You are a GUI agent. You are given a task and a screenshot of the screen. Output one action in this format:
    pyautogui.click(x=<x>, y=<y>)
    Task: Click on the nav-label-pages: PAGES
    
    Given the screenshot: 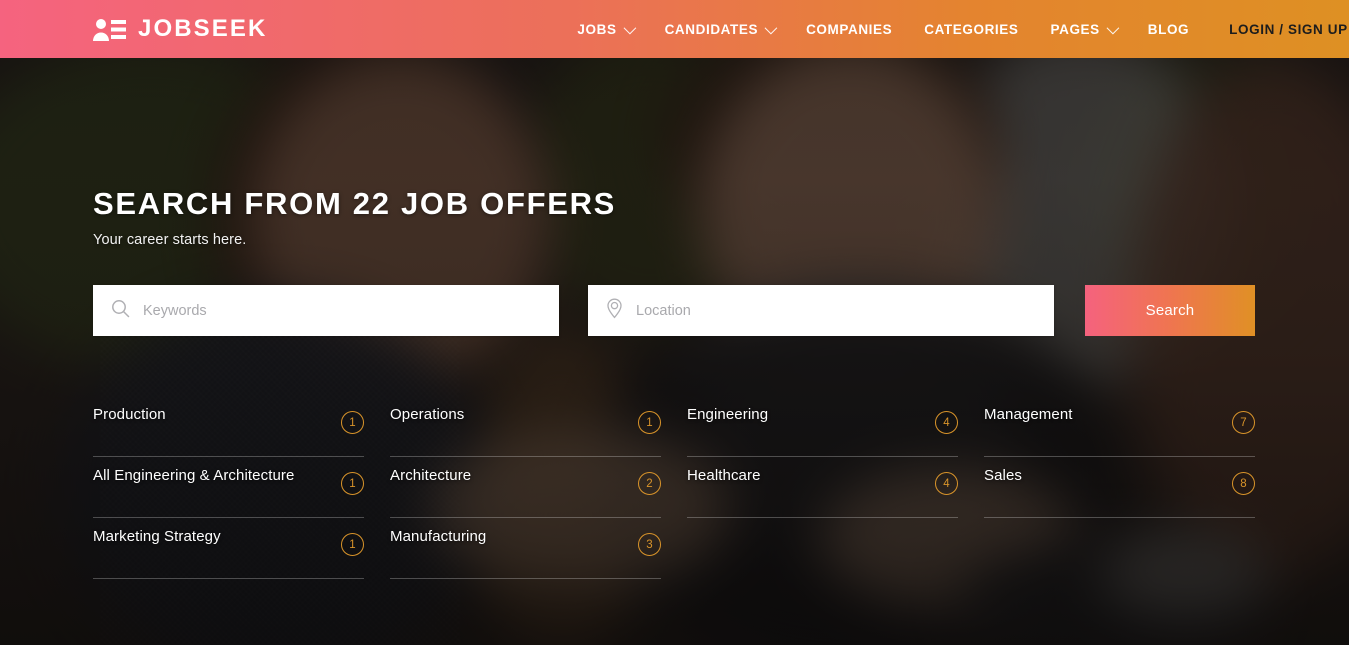 What is the action you would take?
    pyautogui.click(x=1075, y=29)
    